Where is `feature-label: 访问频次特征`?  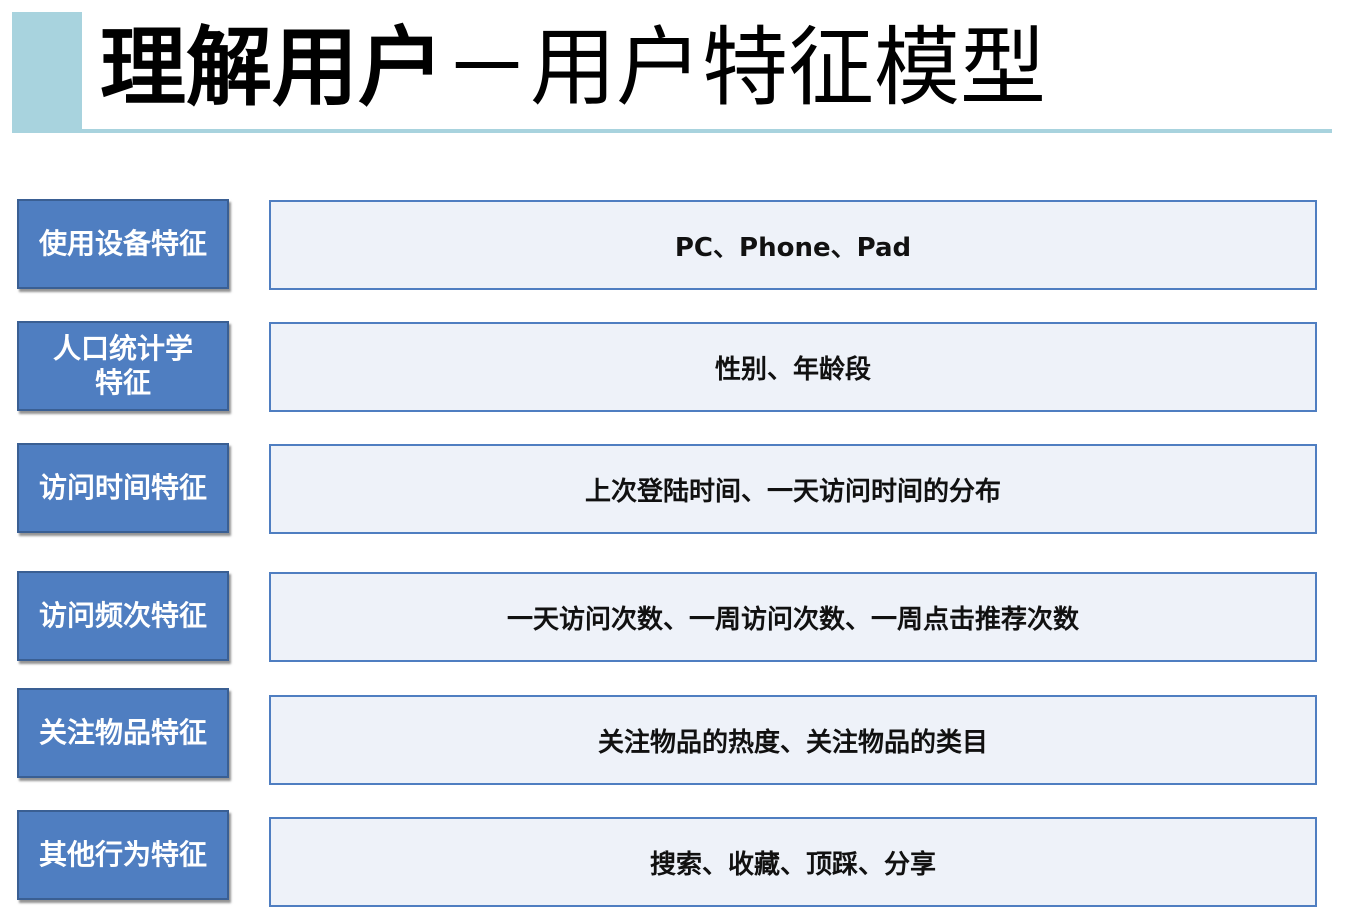
feature-label: 访问频次特征 is located at coordinates (123, 616).